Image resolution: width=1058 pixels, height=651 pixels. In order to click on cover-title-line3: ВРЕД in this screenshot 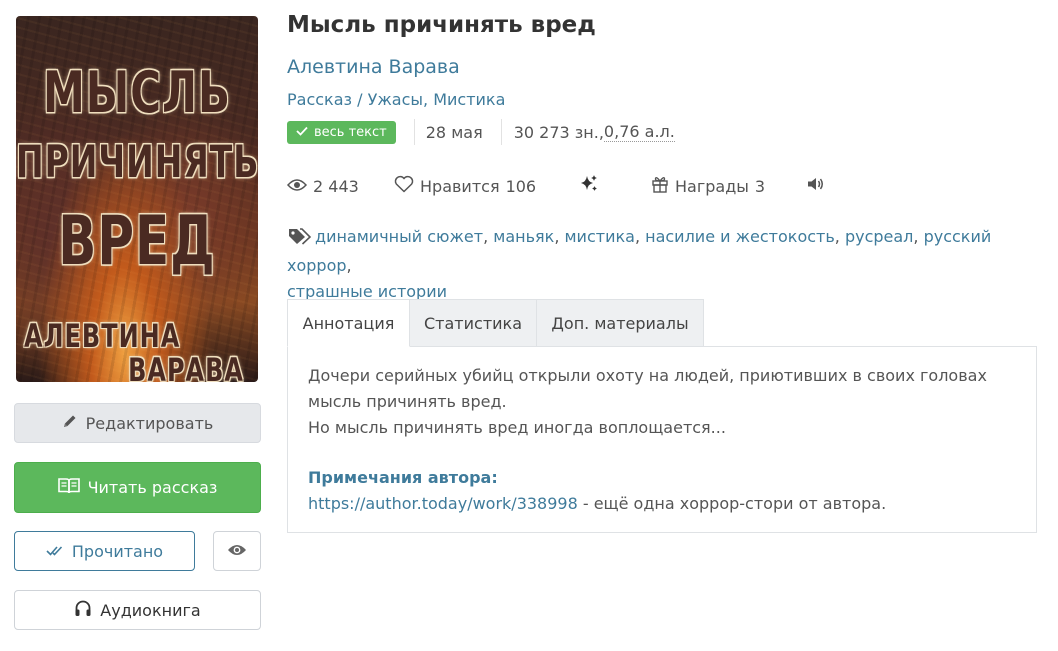, I will do `click(137, 241)`.